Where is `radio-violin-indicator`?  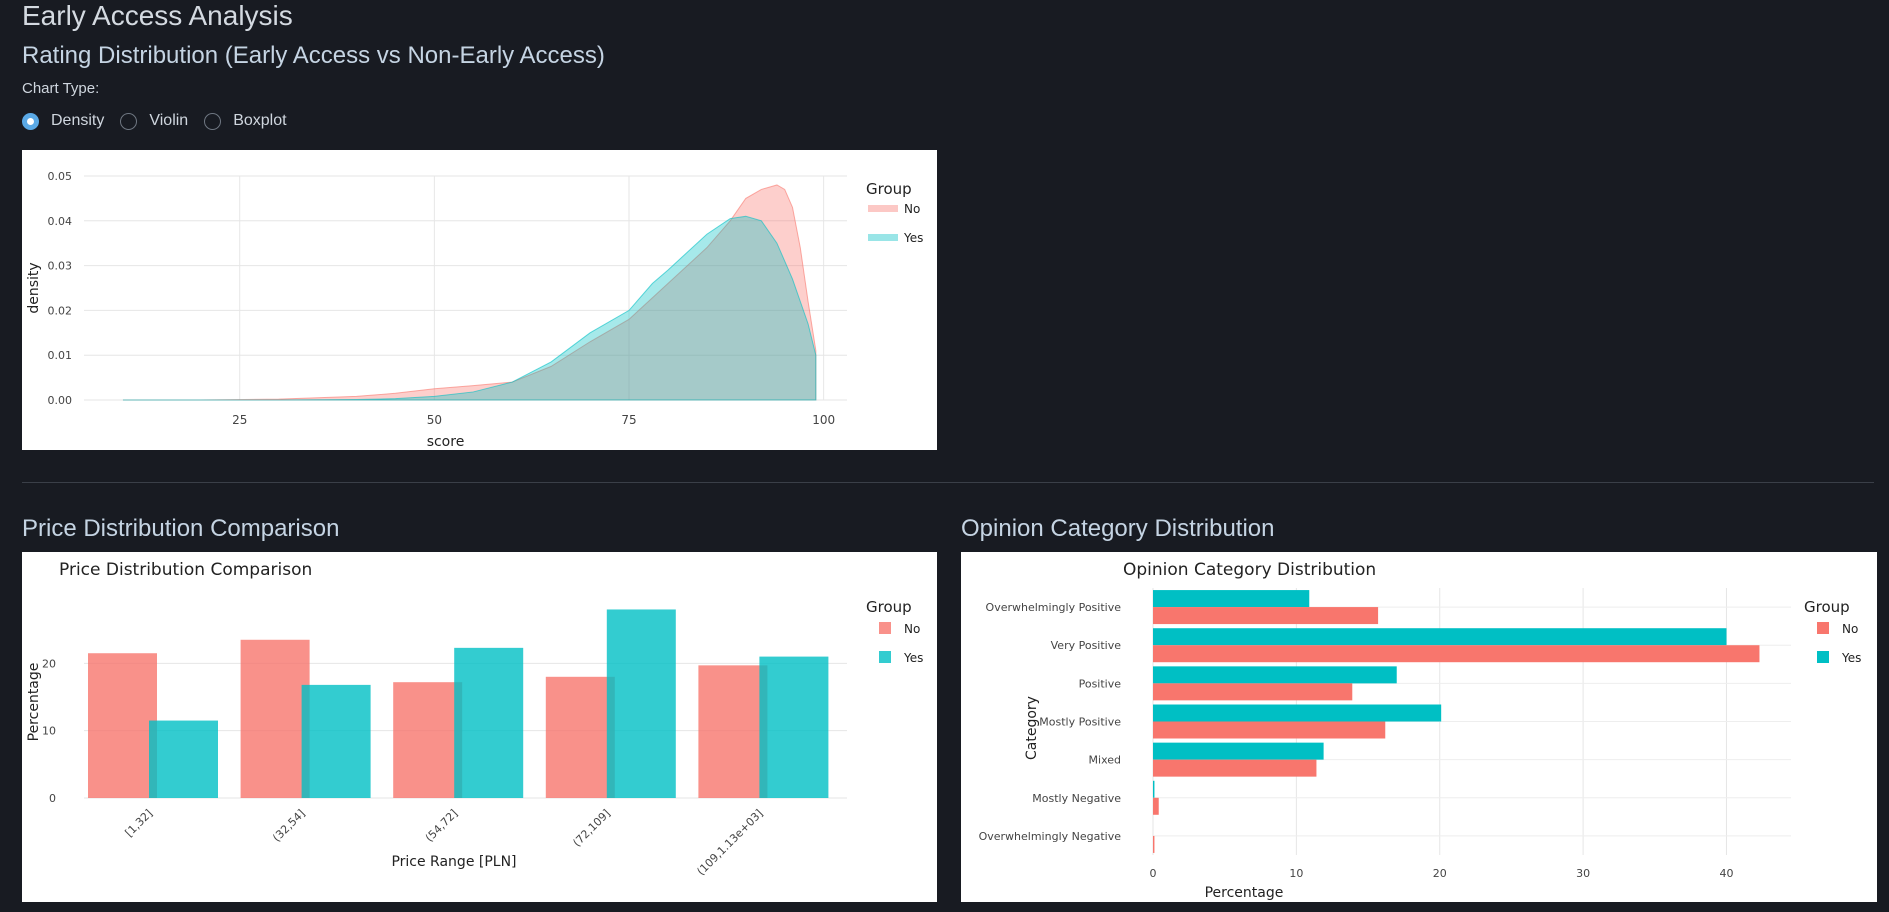 radio-violin-indicator is located at coordinates (129, 121).